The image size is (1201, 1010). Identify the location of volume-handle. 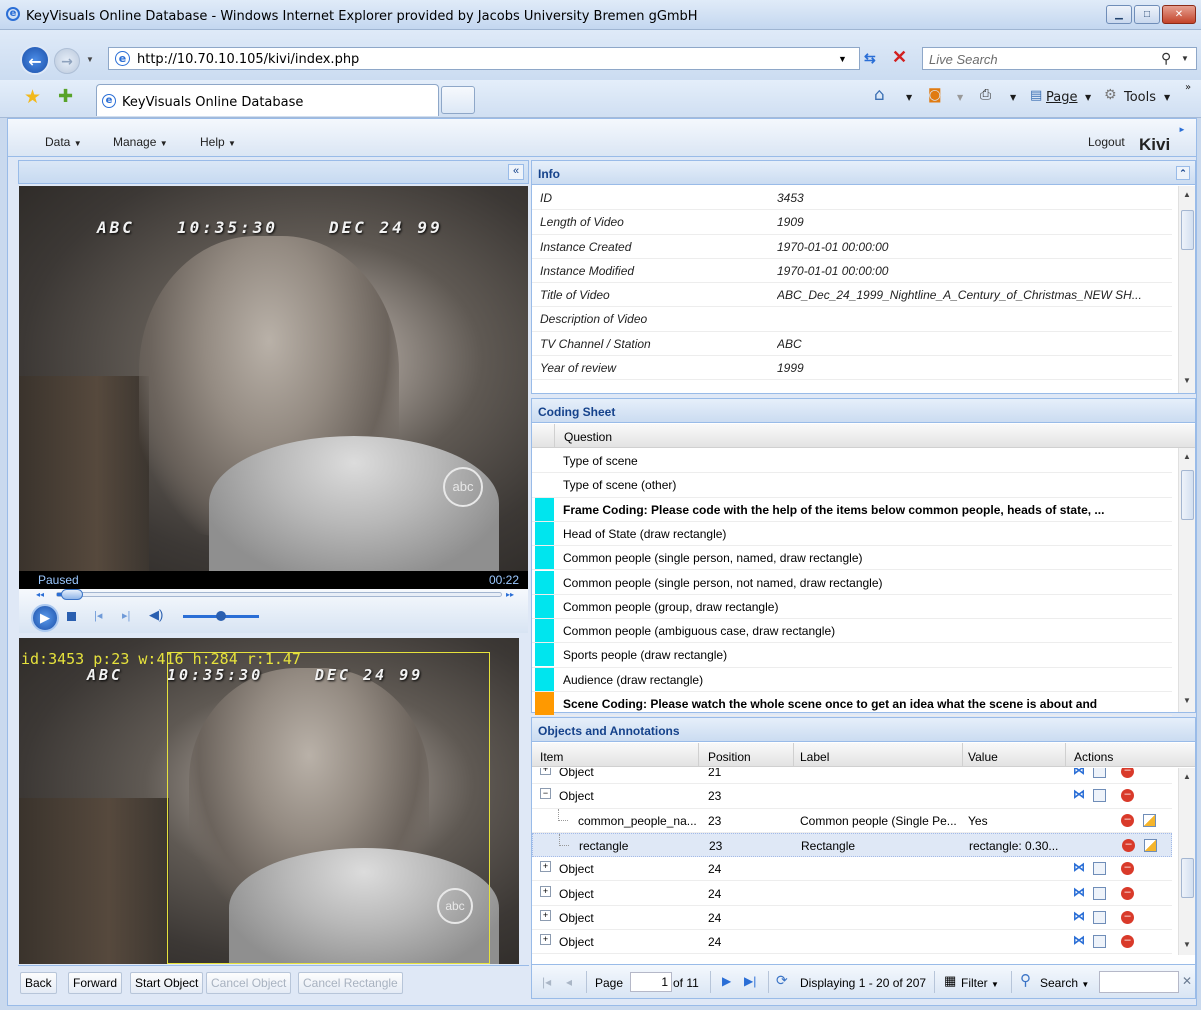
(221, 616).